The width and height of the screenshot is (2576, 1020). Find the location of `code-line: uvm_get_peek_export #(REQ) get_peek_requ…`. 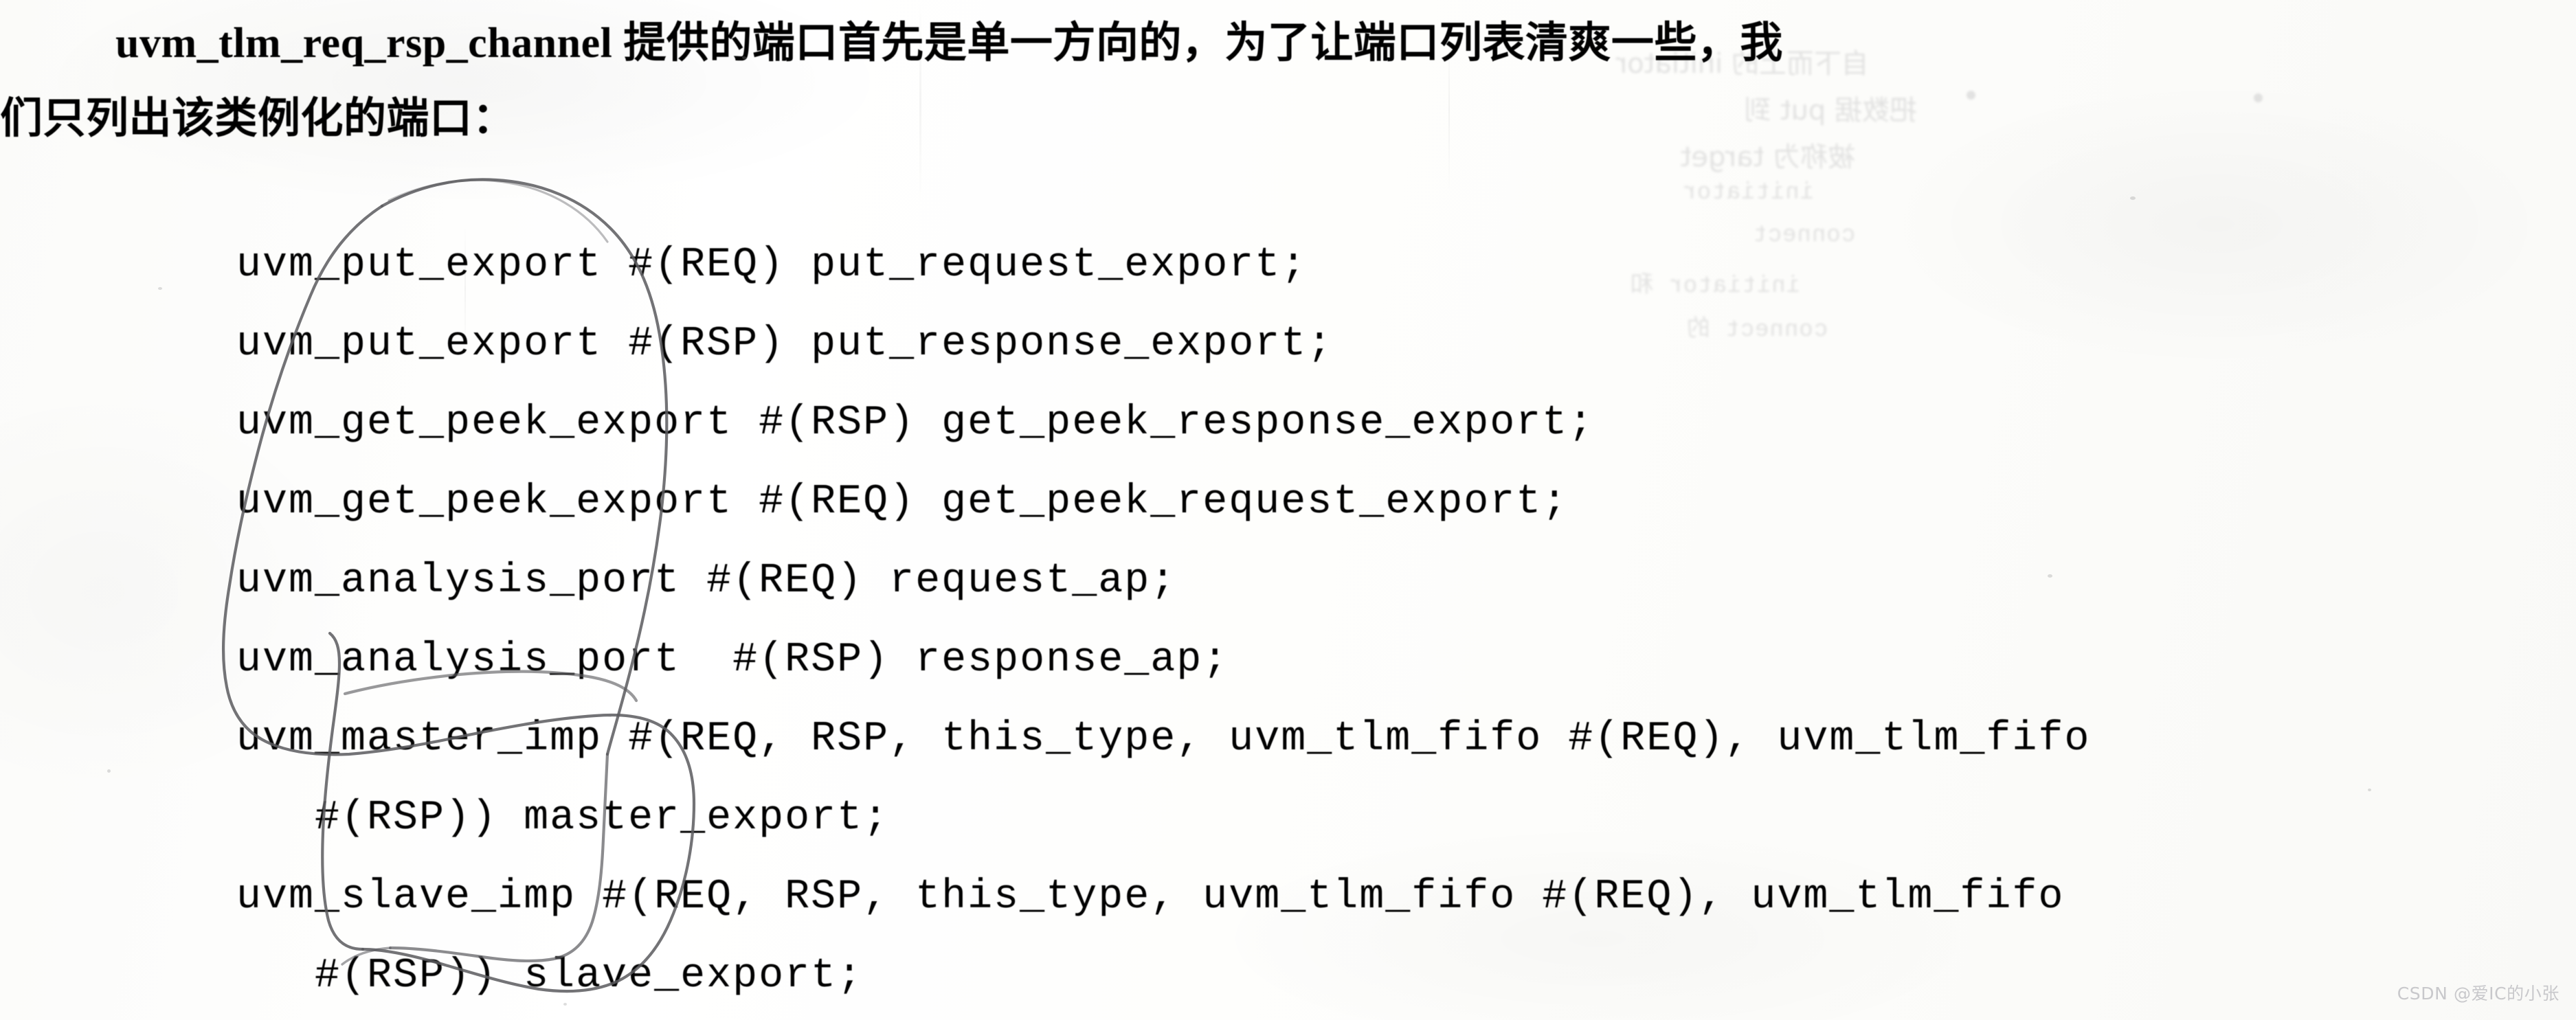

code-line: uvm_get_peek_export #(REQ) get_peek_requ… is located at coordinates (902, 502).